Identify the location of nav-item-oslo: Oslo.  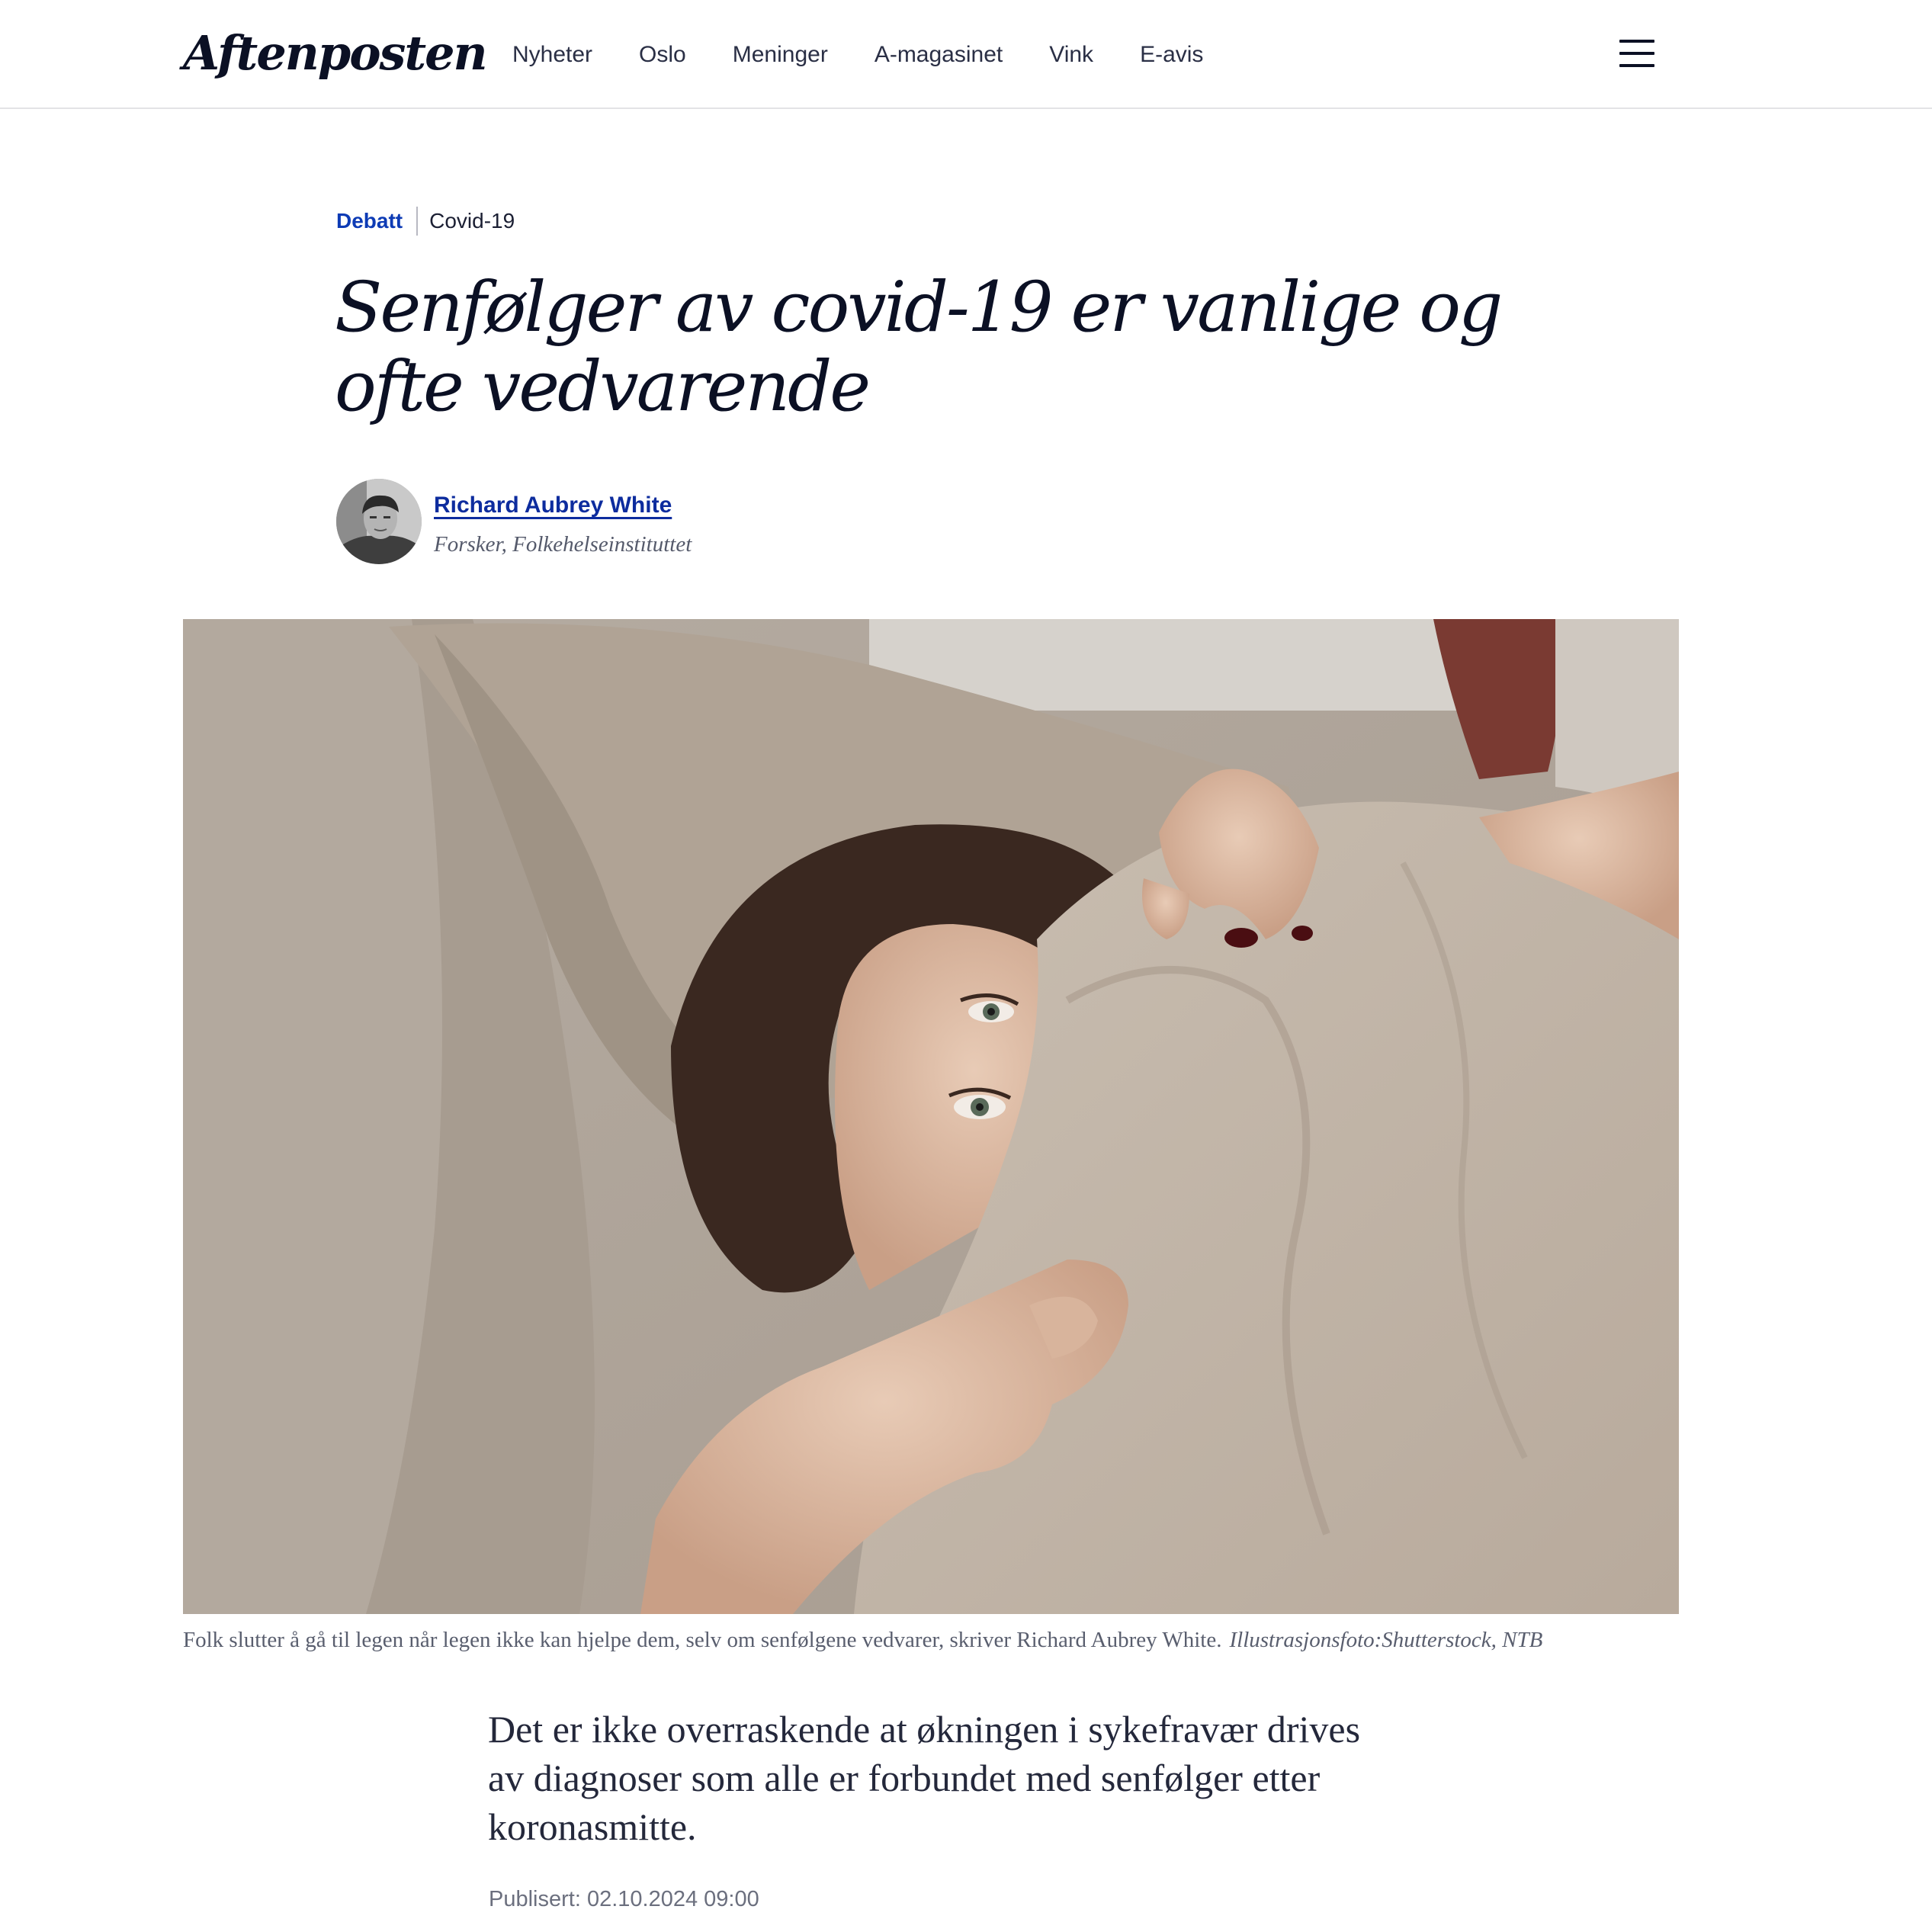
(663, 55).